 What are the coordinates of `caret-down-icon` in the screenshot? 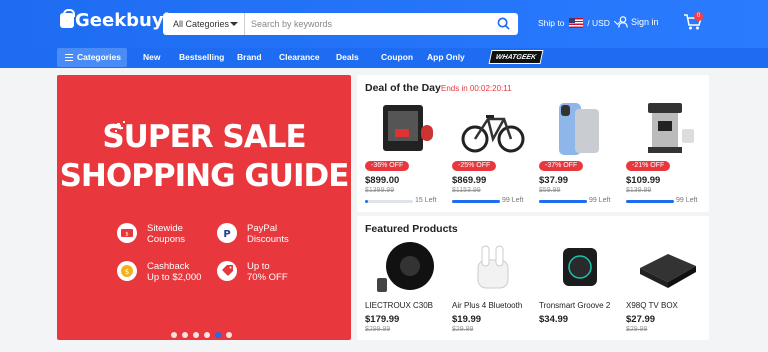 It's located at (234, 24).